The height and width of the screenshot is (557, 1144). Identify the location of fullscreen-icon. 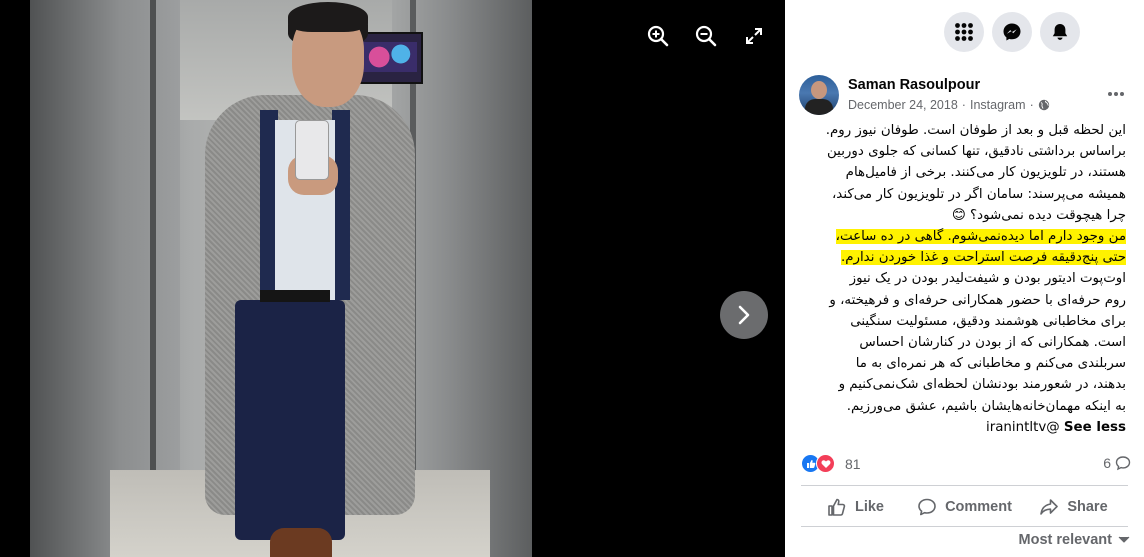
(754, 36).